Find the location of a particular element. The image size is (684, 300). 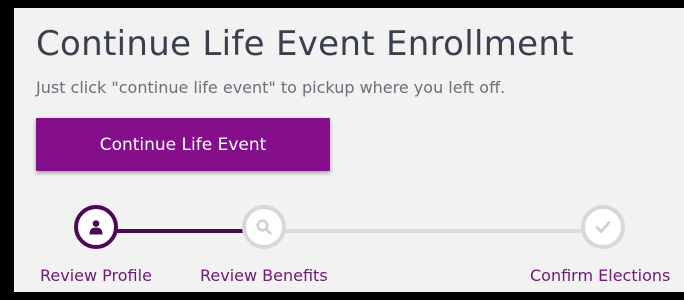

step-review-benefits is located at coordinates (264, 227).